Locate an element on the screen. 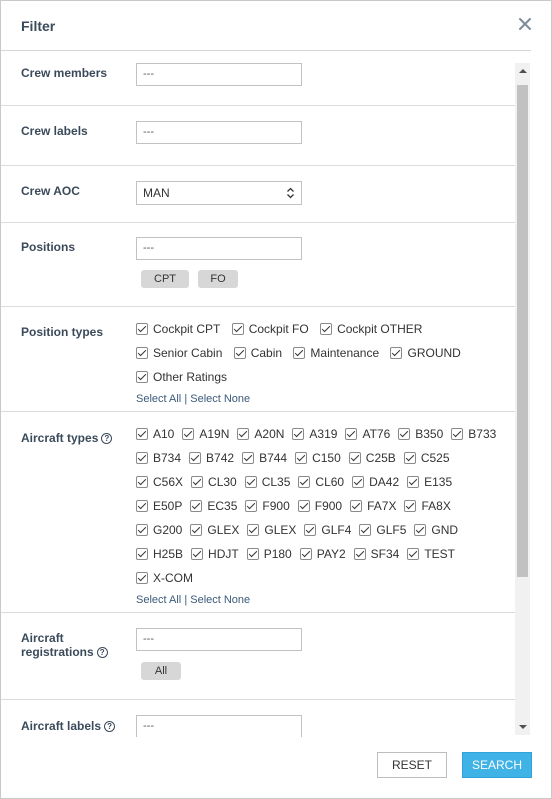 The height and width of the screenshot is (799, 552). checkbox-aircraft-type: B350 is located at coordinates (420, 434).